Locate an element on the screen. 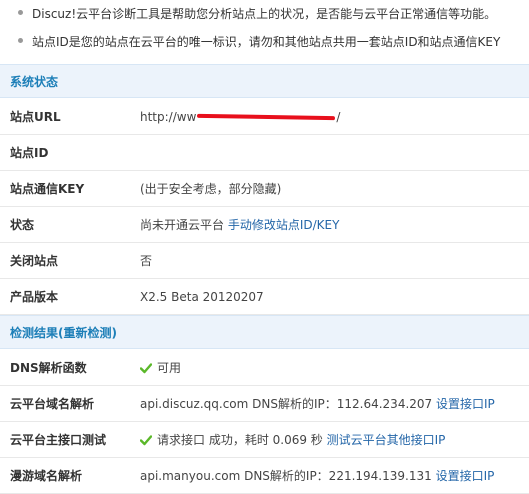  detection-title: 检测结果 is located at coordinates (34, 333).